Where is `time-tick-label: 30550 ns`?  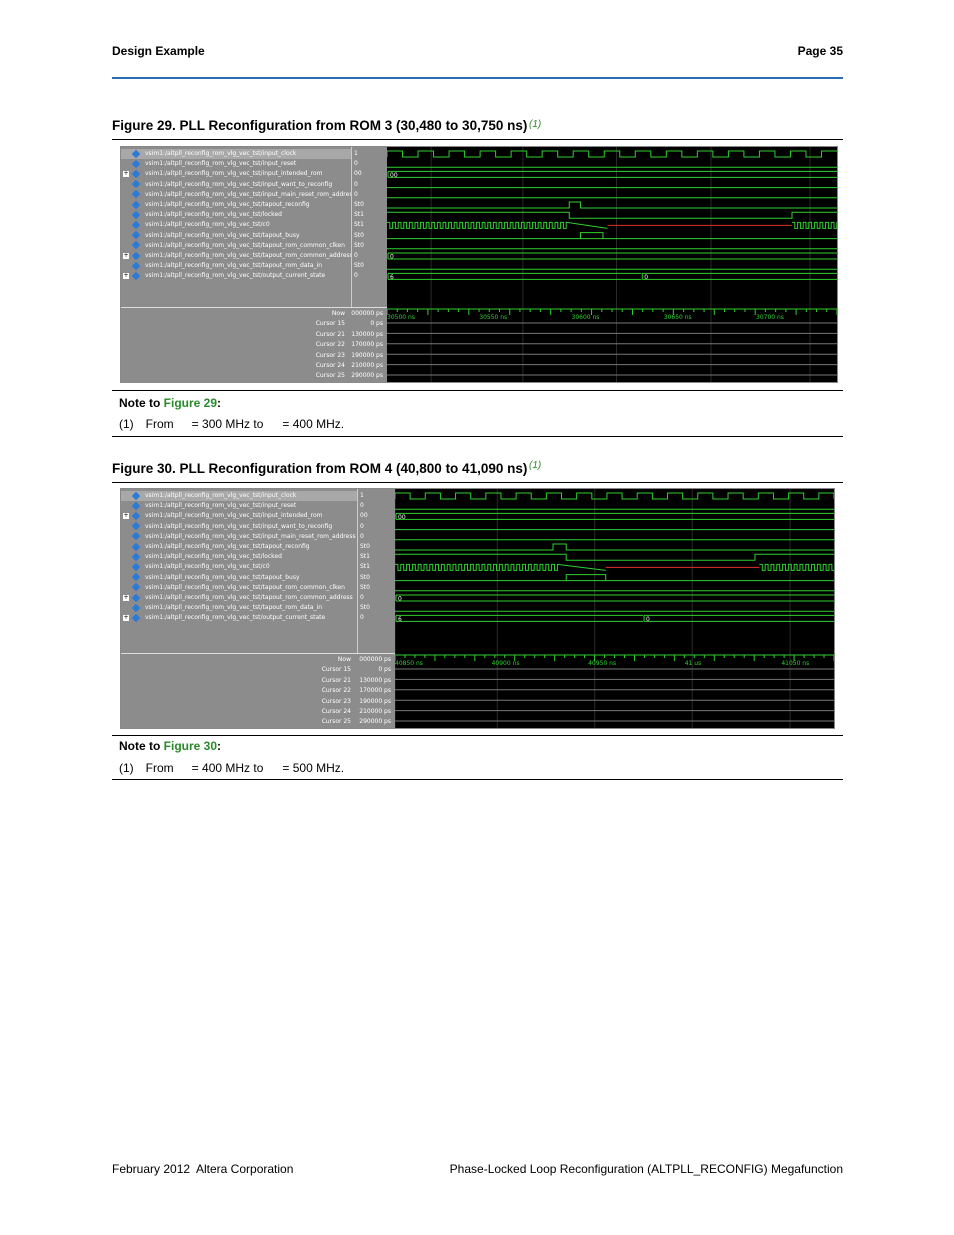 time-tick-label: 30550 ns is located at coordinates (493, 317).